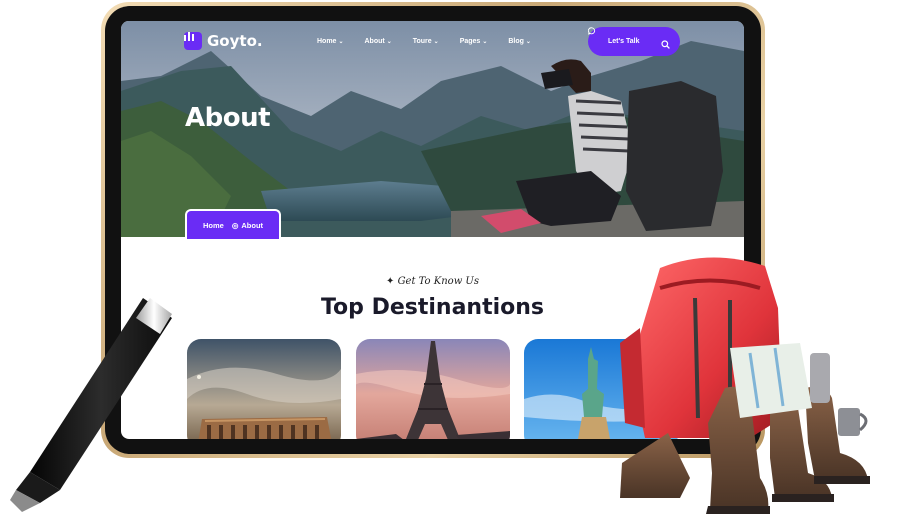 The image size is (912, 520). I want to click on destination-card-eiffel-tower, so click(433, 389).